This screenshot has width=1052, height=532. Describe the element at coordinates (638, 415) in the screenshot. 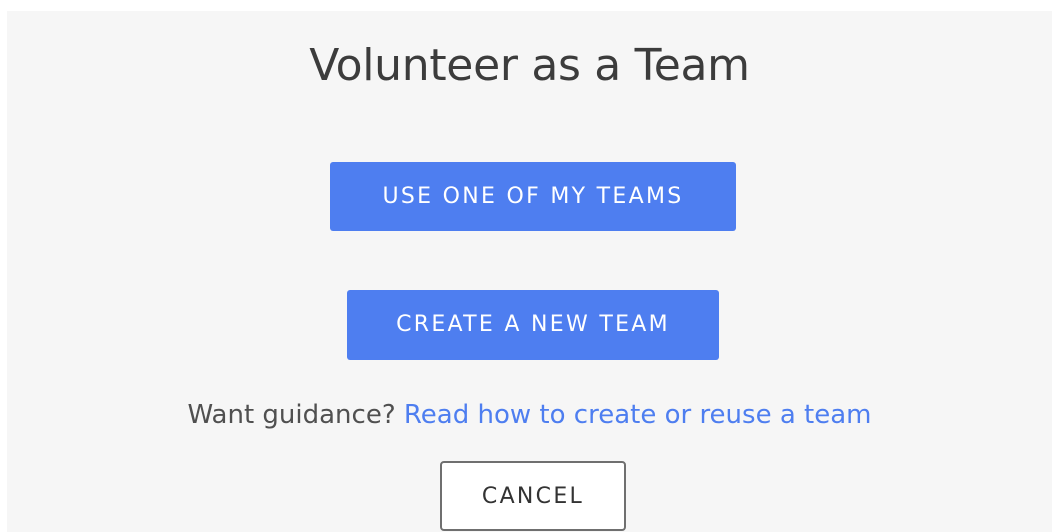

I see `guidance-link: Read how to create or reuse a team` at that location.